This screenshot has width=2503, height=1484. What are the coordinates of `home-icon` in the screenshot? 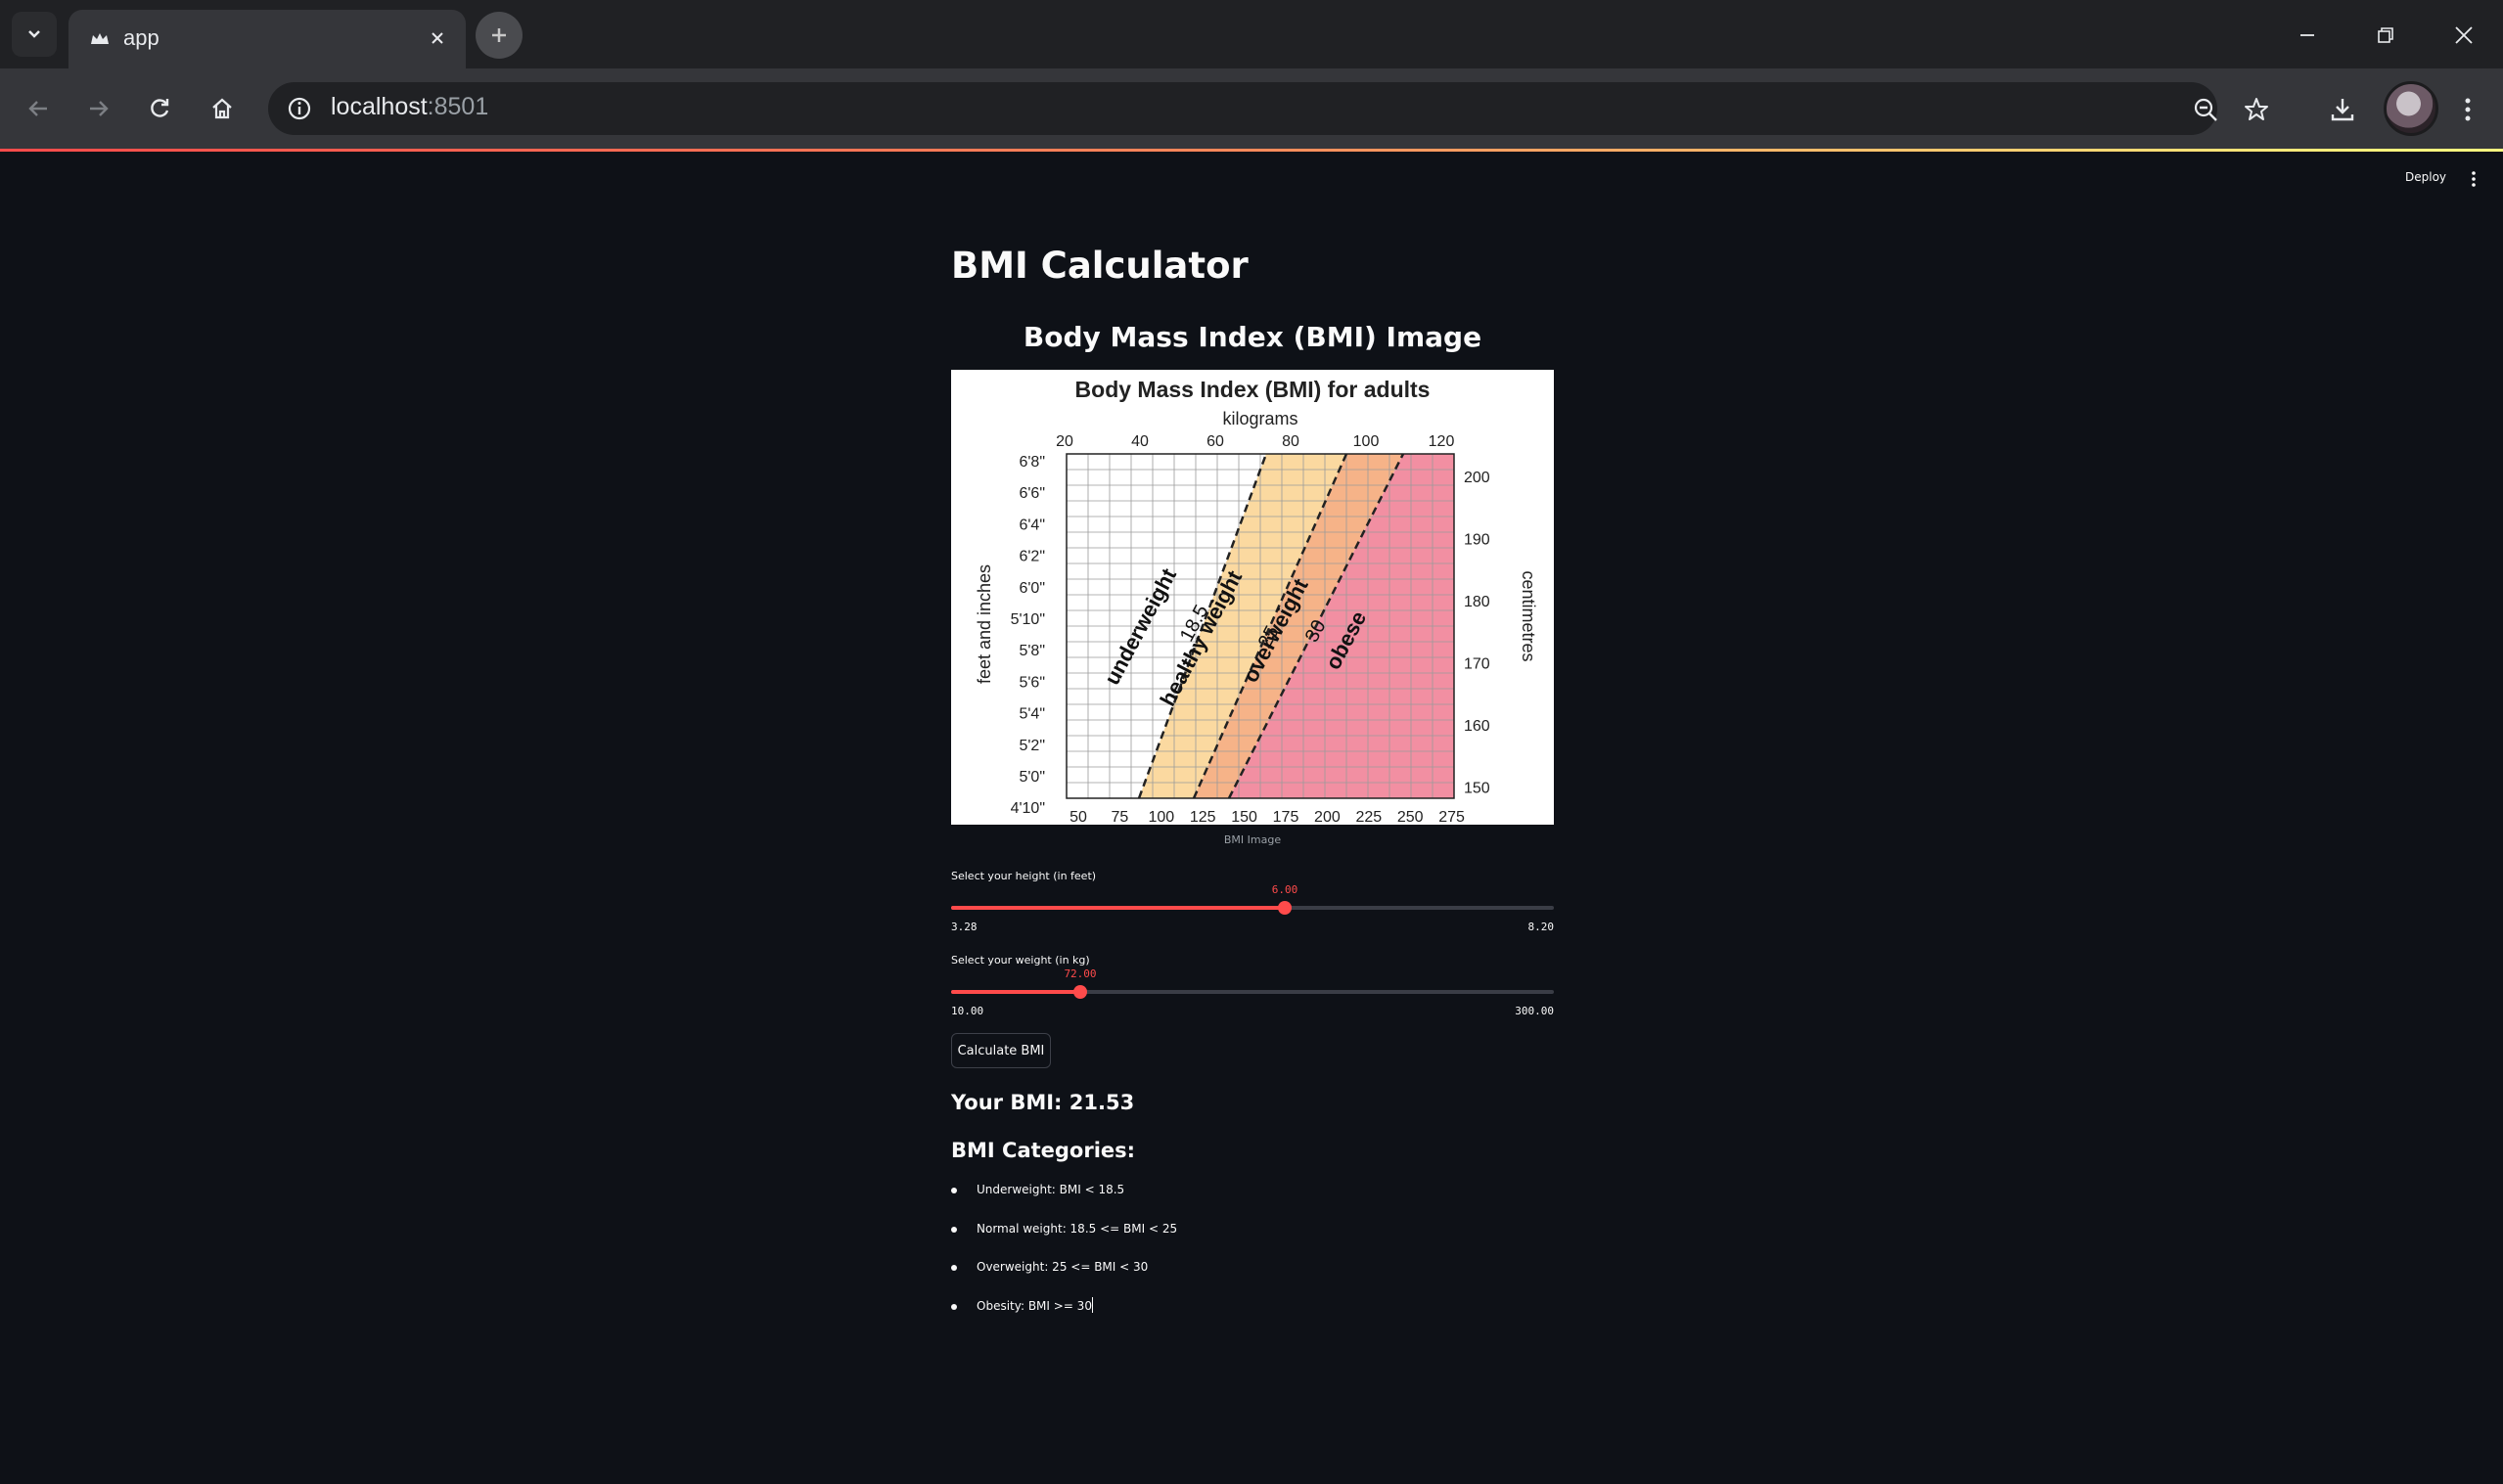 It's located at (222, 108).